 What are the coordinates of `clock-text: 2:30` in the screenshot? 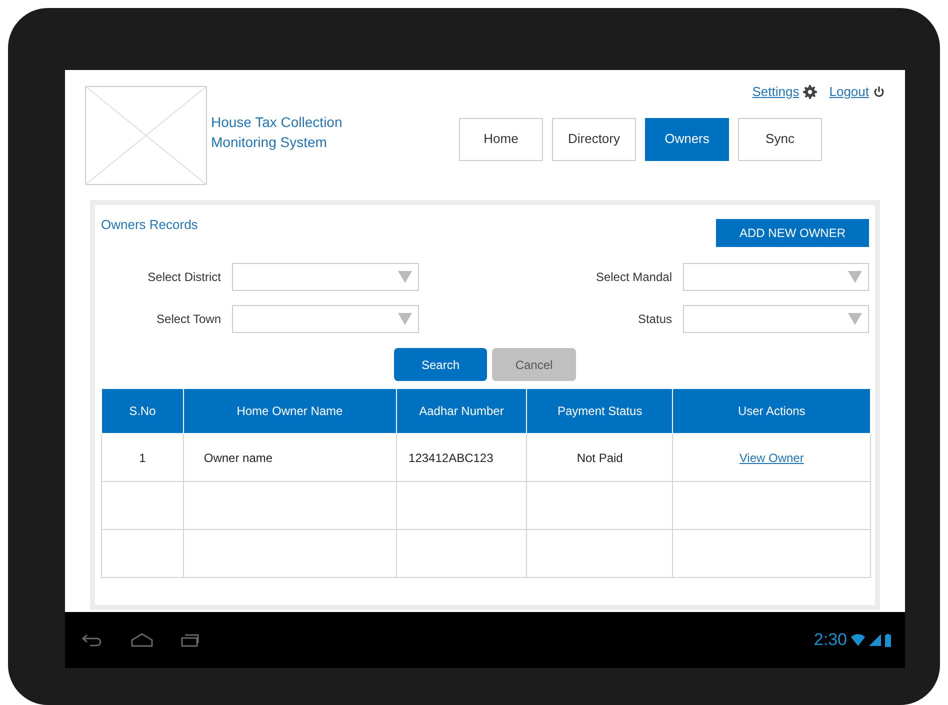 It's located at (830, 640).